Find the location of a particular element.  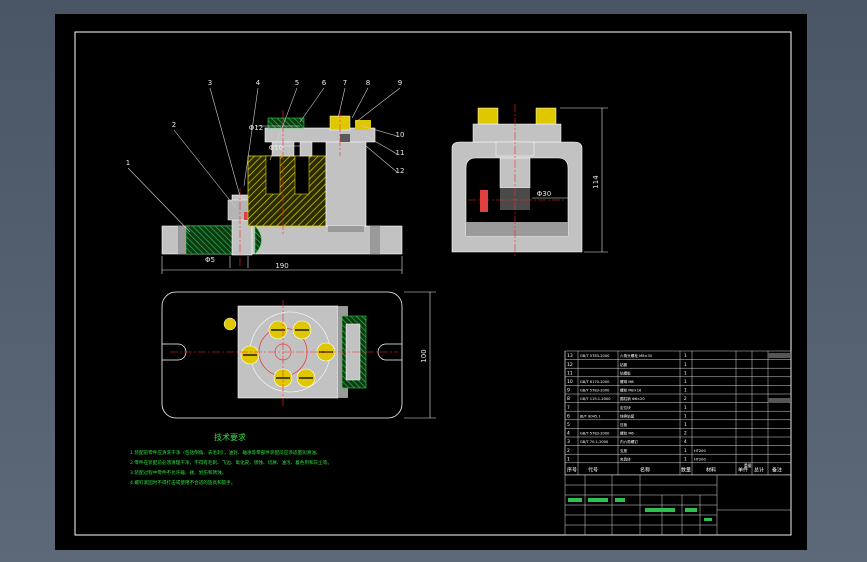

front-width-dim: 190 is located at coordinates (281, 266).